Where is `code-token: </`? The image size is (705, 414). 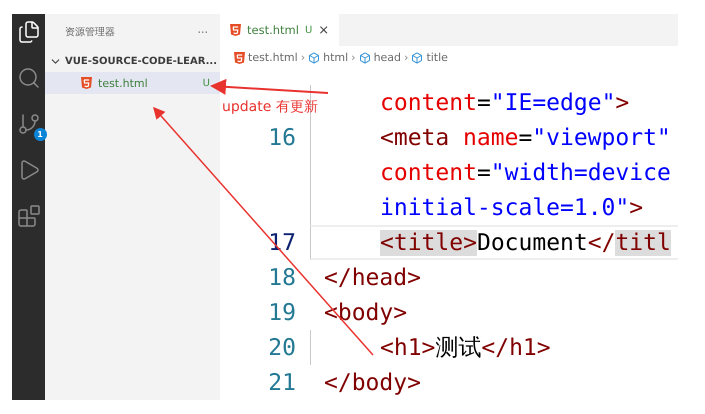 code-token: </ is located at coordinates (602, 243).